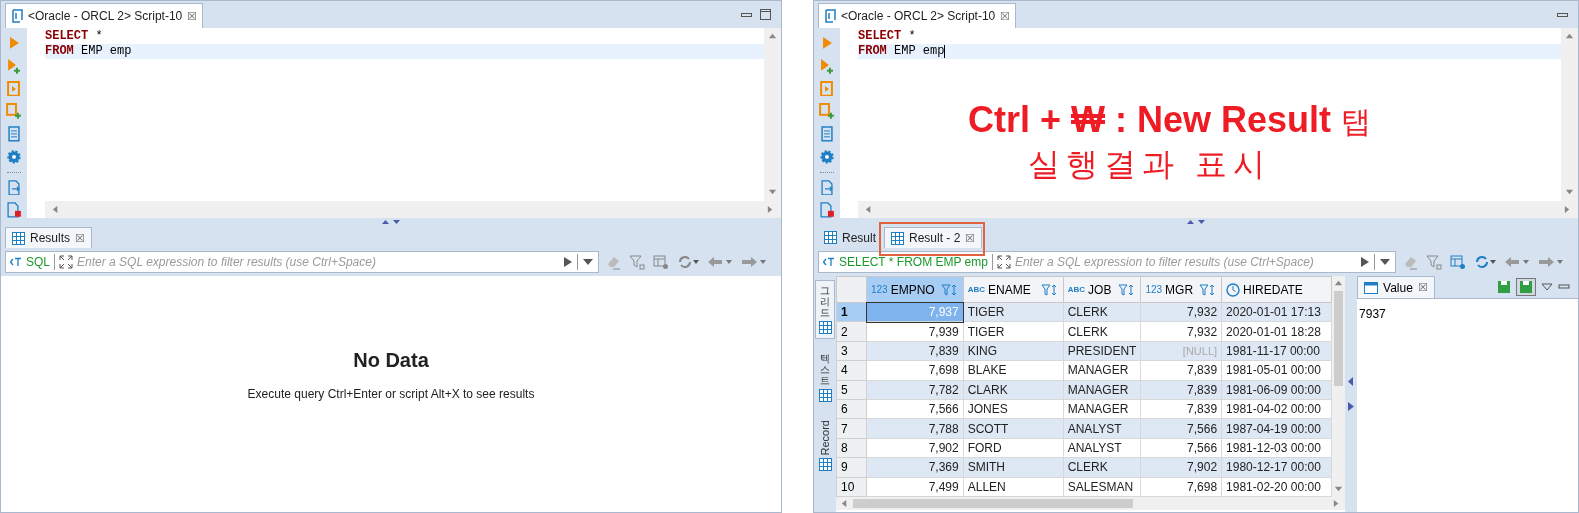  I want to click on column-header: 123 EMPNO, so click(915, 289).